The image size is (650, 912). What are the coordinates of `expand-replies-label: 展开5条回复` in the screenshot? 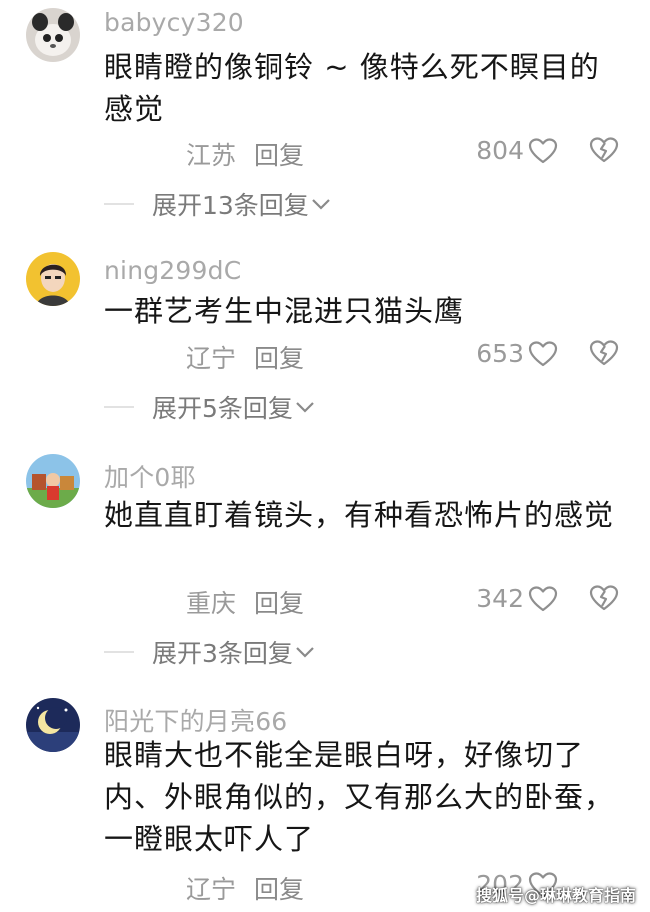 It's located at (222, 408).